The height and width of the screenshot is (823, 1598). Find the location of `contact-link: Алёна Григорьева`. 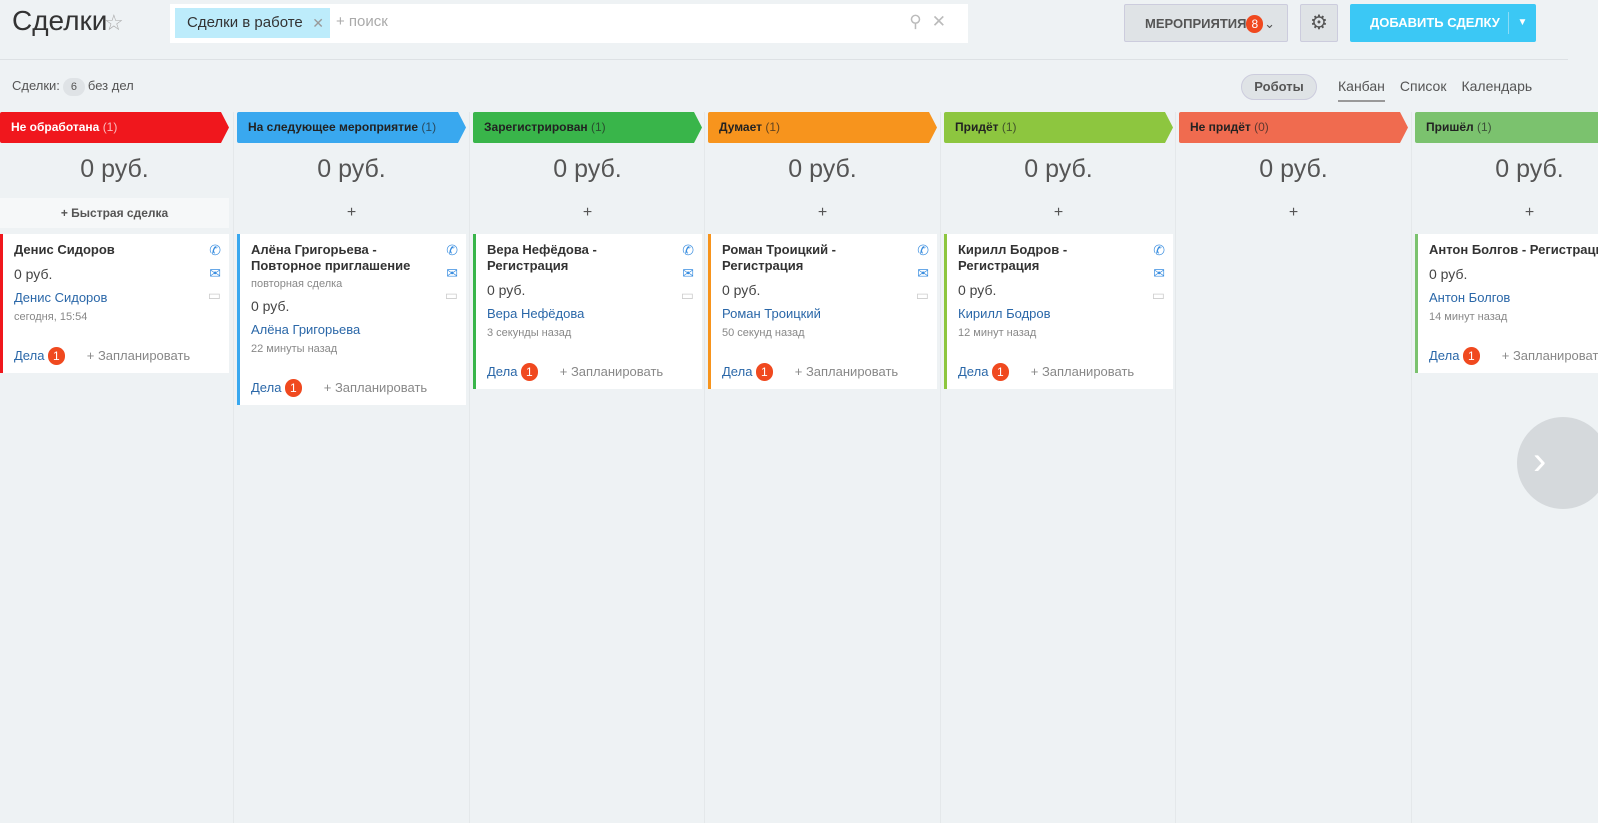

contact-link: Алёна Григорьева is located at coordinates (343, 329).